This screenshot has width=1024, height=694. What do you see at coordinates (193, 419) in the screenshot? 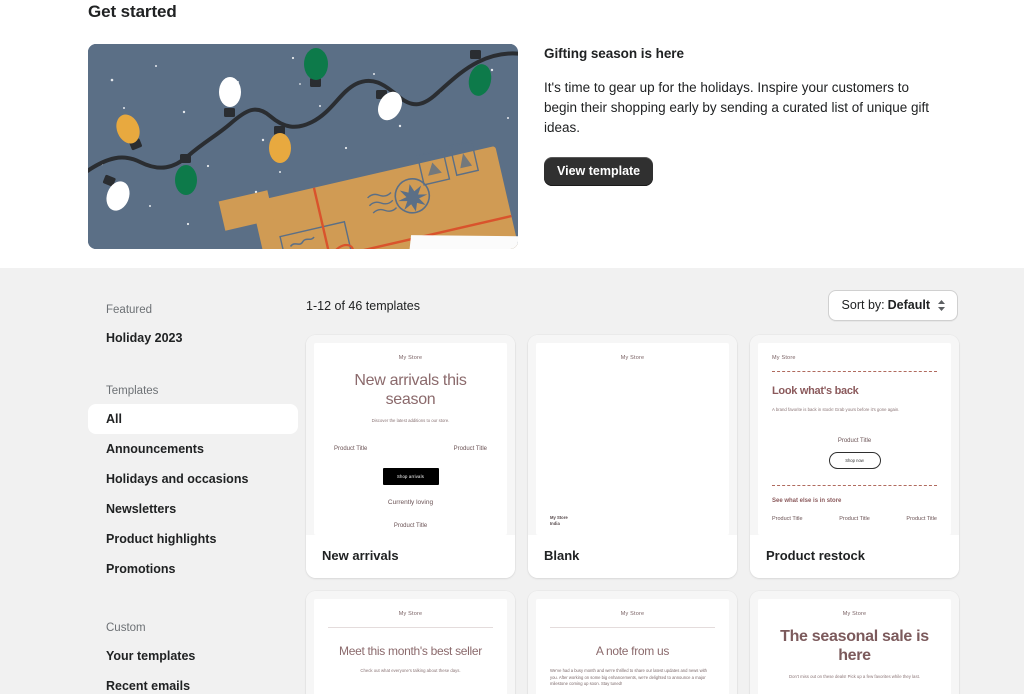
I see `sidebar-item-all: All` at bounding box center [193, 419].